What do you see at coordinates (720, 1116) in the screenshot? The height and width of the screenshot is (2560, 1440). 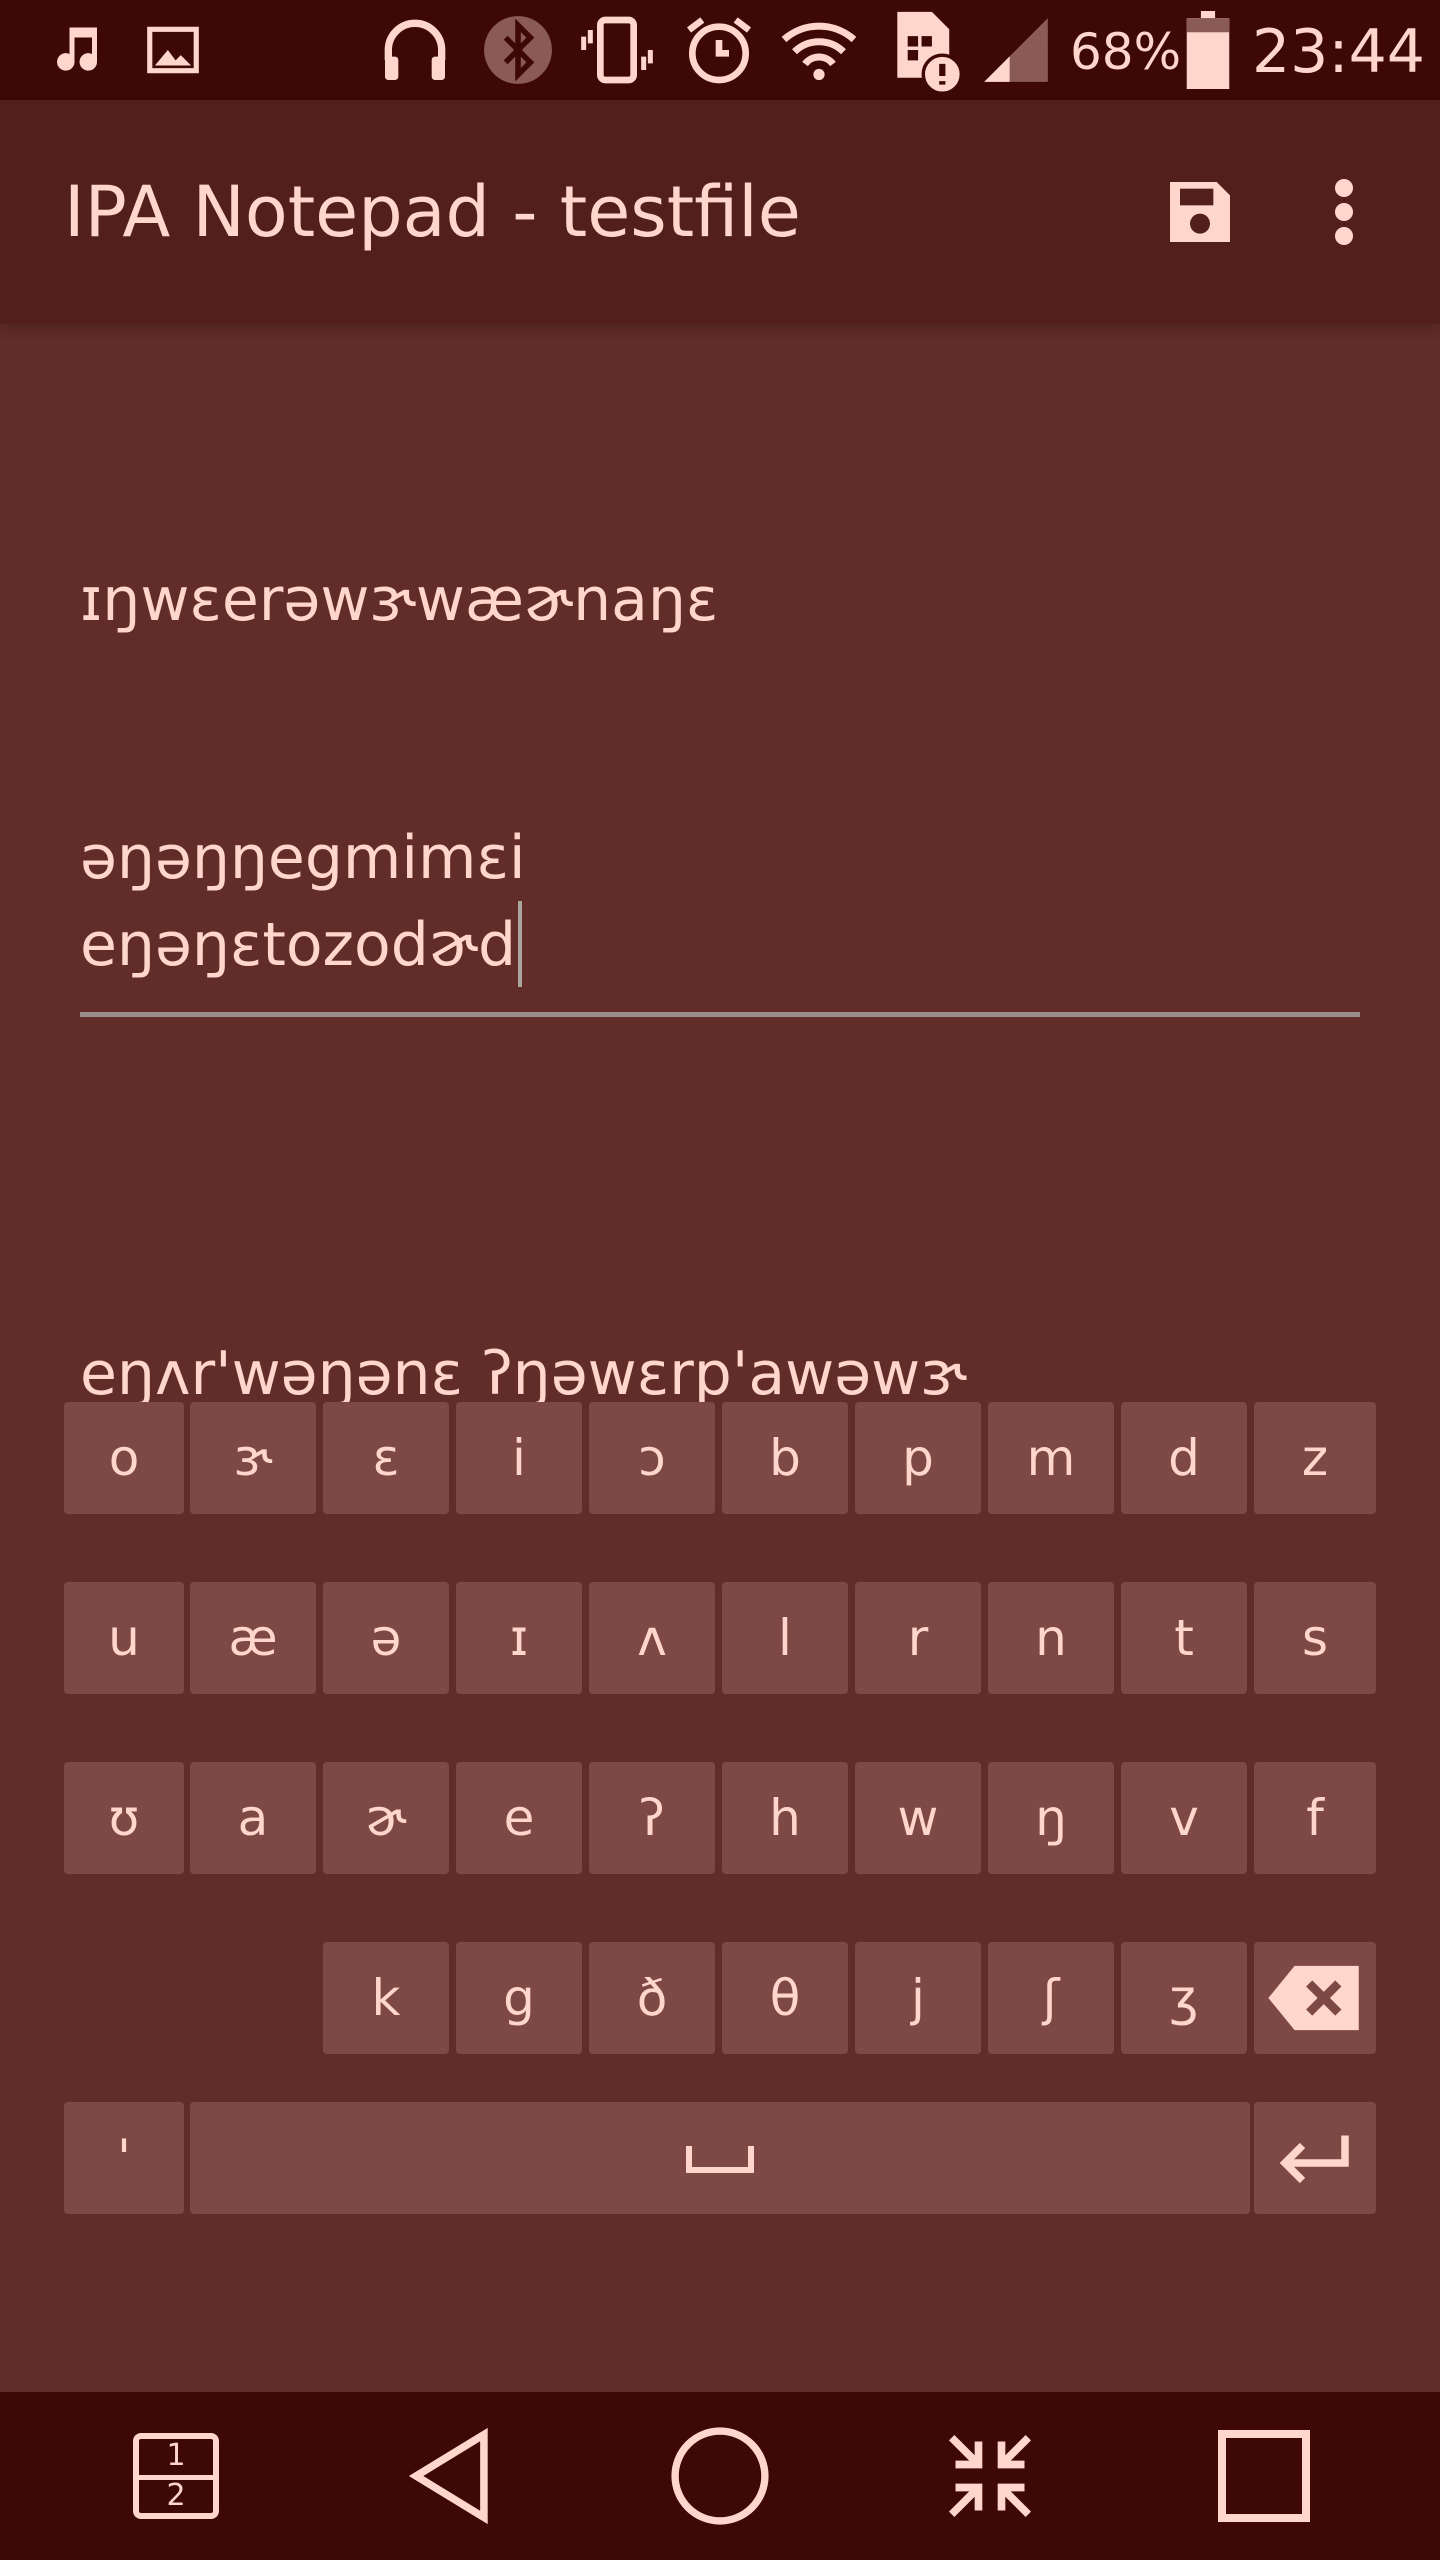 I see `text-line` at bounding box center [720, 1116].